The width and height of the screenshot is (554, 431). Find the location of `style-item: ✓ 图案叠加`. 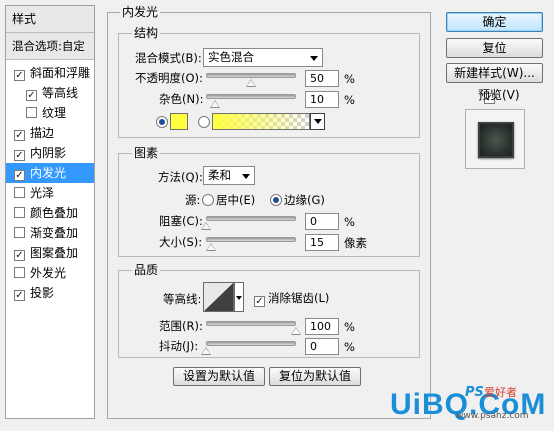

style-item: ✓ 图案叠加 is located at coordinates (50, 253).